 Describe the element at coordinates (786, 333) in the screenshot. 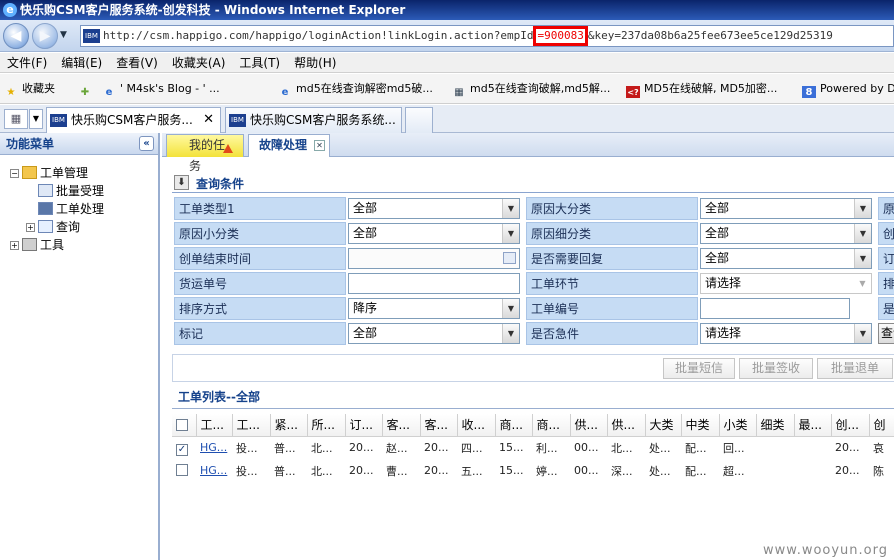

I see `urgent-select: 请选择 ▼` at that location.